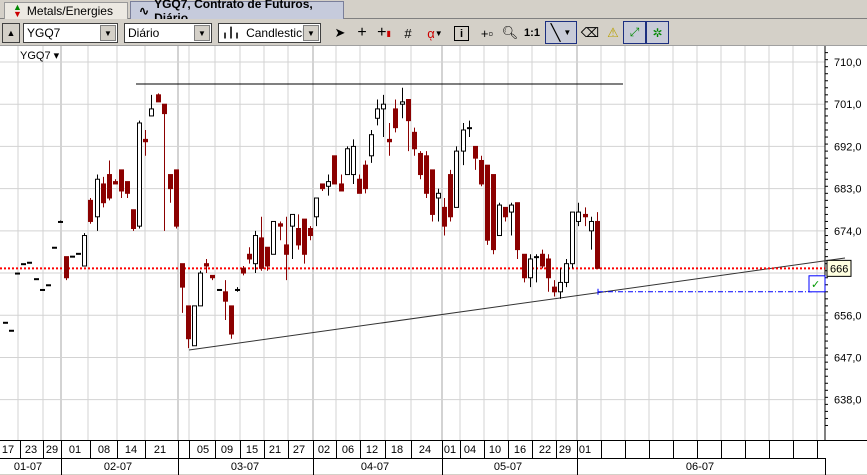  What do you see at coordinates (203, 450) in the screenshot?
I see `date-tick-label: 05` at bounding box center [203, 450].